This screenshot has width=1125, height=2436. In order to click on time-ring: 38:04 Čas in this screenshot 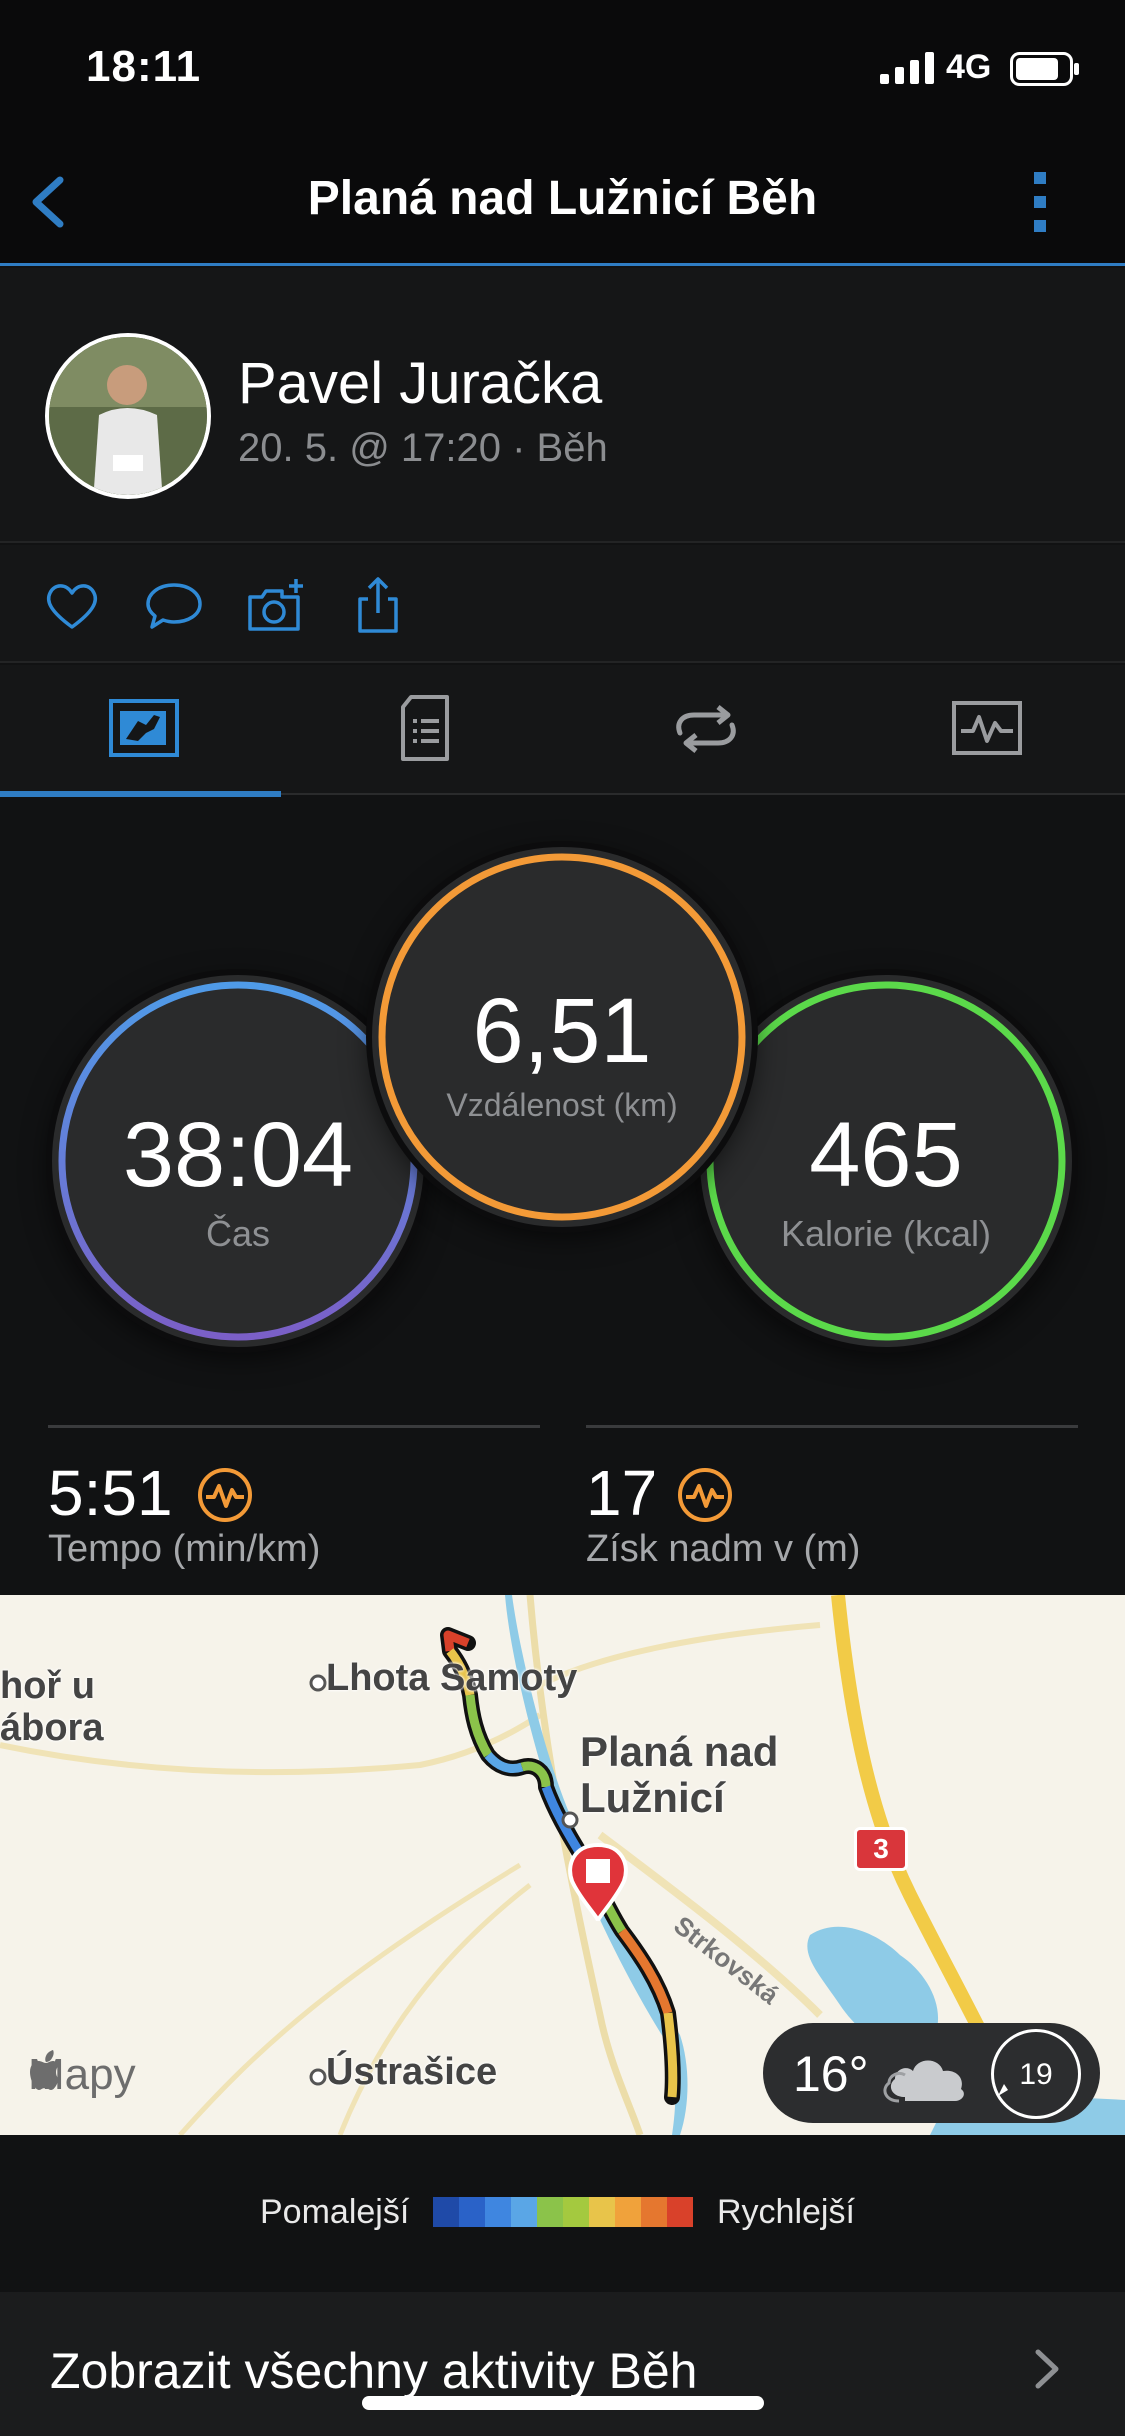, I will do `click(238, 1161)`.